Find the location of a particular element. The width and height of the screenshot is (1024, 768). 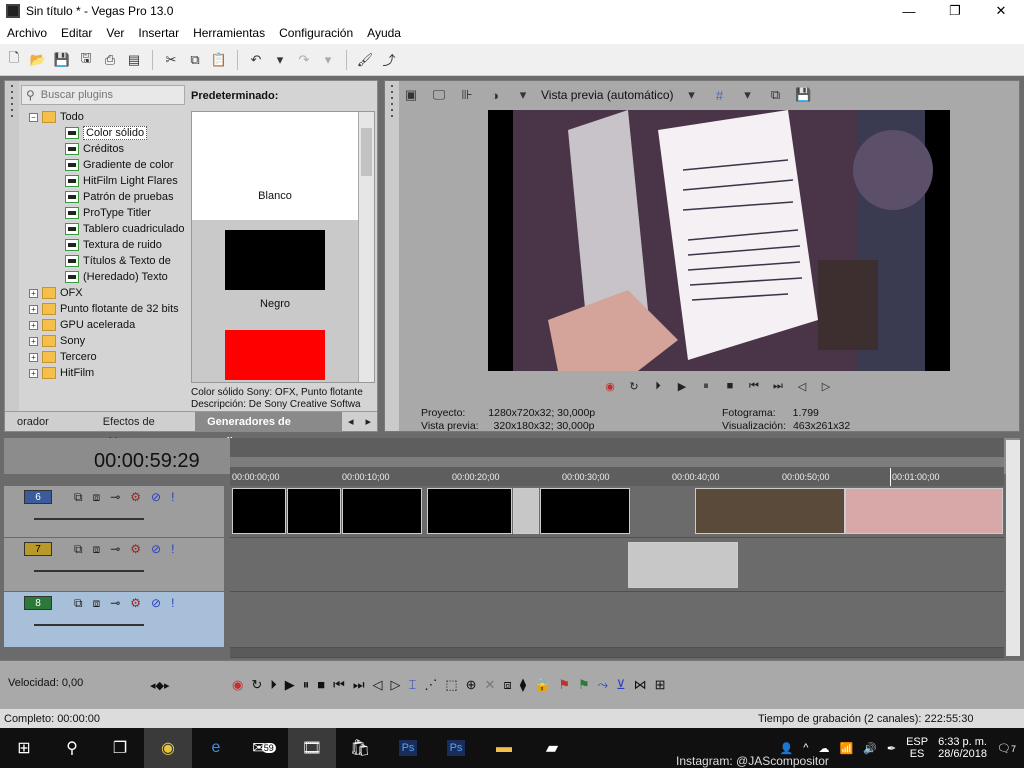

tree-plugin: Títulos & Texto de is located at coordinates (104, 261).